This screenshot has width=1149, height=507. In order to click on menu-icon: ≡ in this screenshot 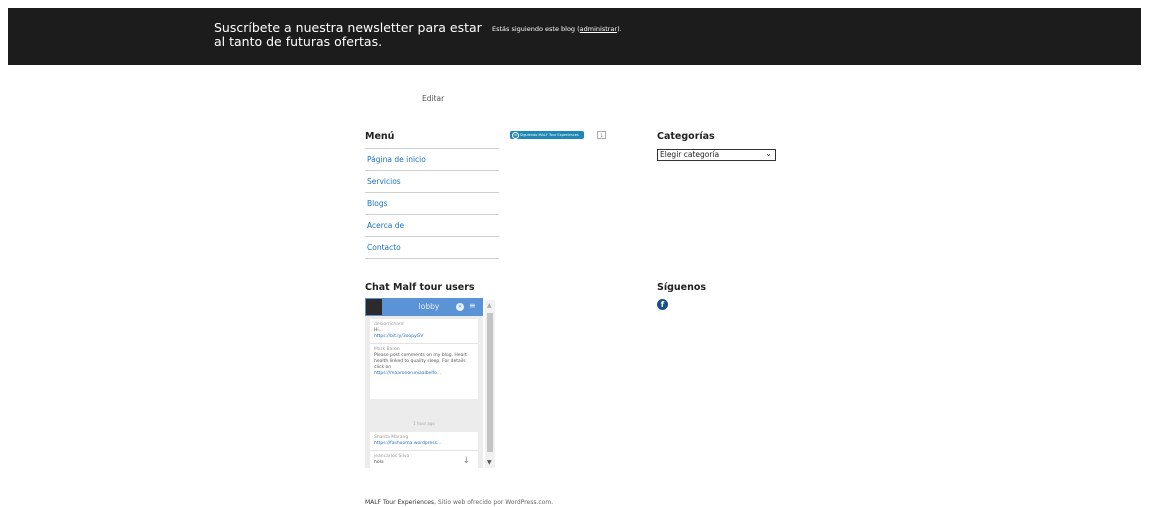, I will do `click(472, 305)`.